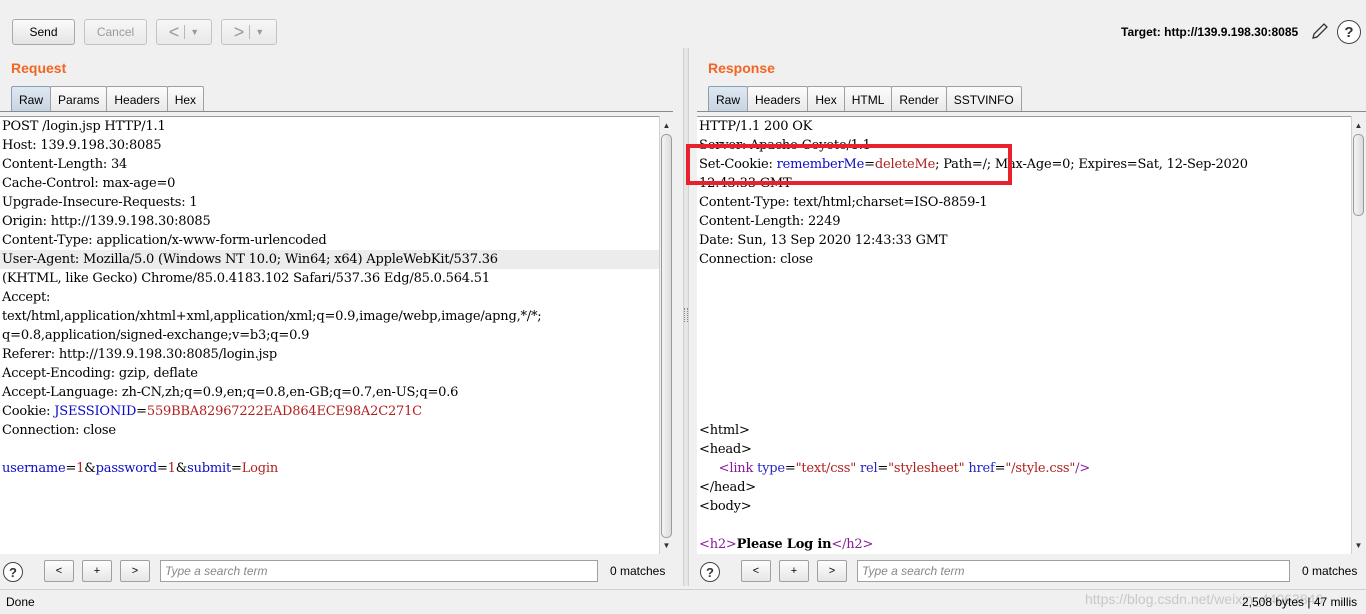 The image size is (1366, 614). I want to click on response-tab-html: HTML, so click(868, 99).